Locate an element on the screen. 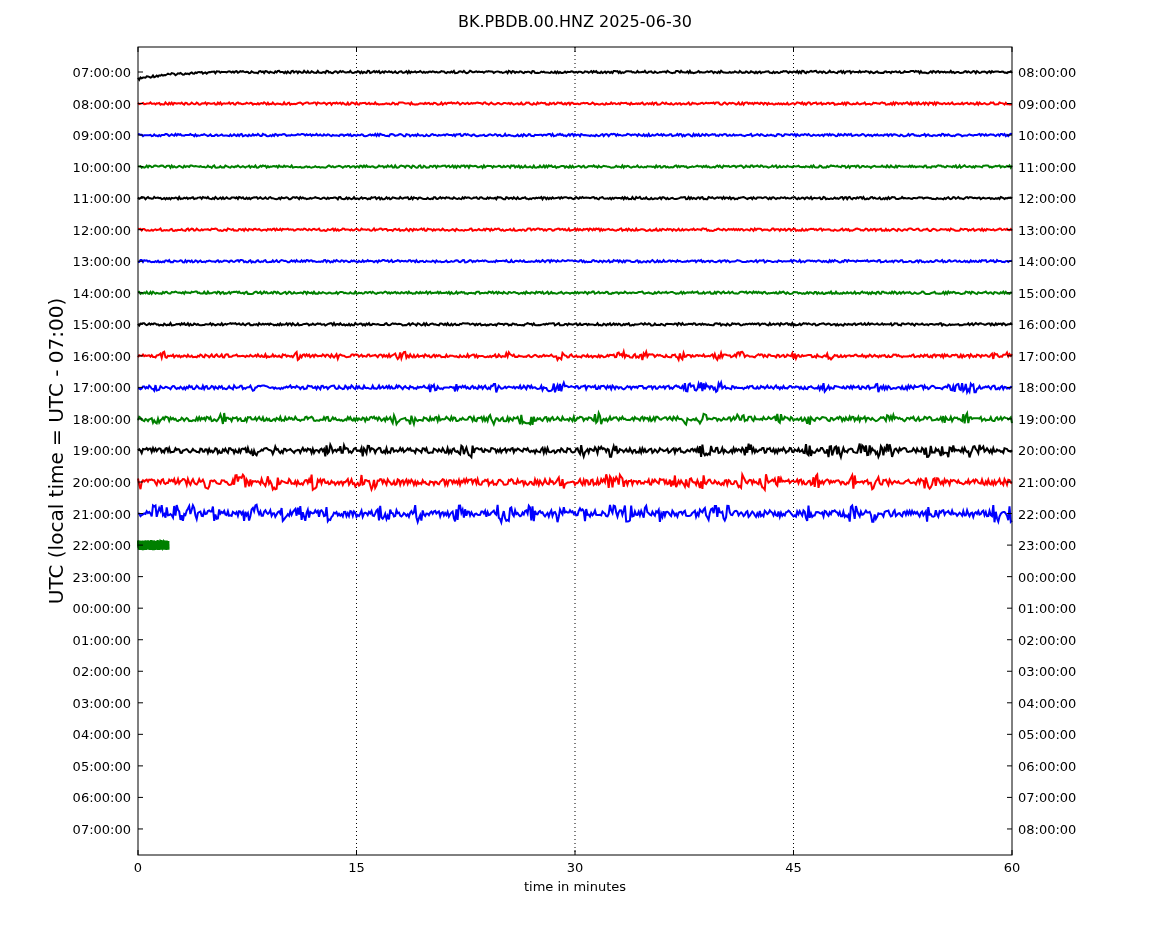 The height and width of the screenshot is (950, 1150). axis-tick-label: 0 is located at coordinates (138, 867).